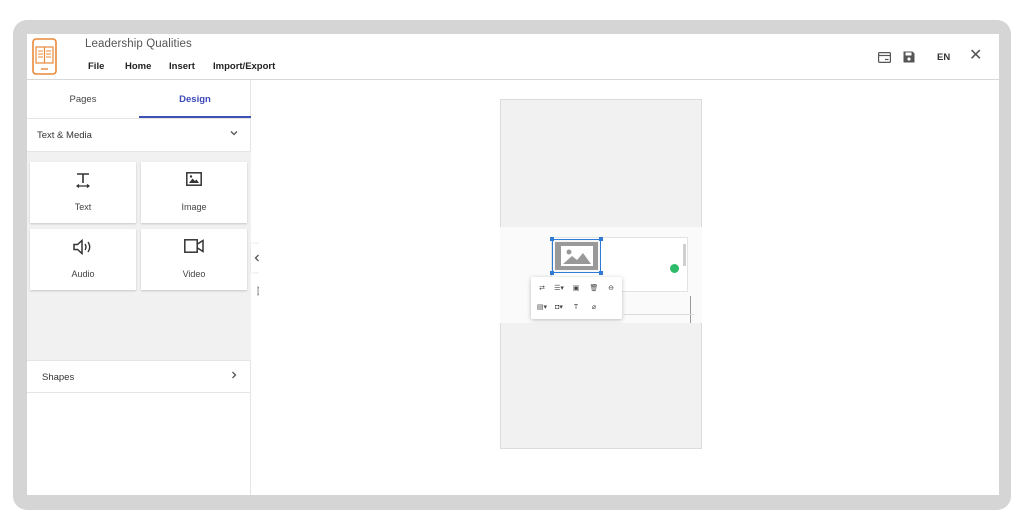 This screenshot has height=525, width=1024. I want to click on chevron-down-icon, so click(234, 134).